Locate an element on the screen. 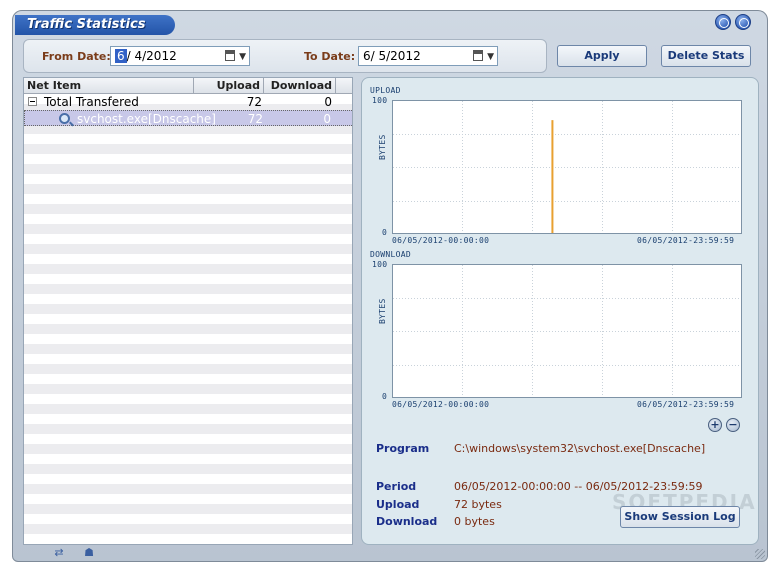 The height and width of the screenshot is (582, 782). from-date-rest: / 4/2012 is located at coordinates (151, 56).